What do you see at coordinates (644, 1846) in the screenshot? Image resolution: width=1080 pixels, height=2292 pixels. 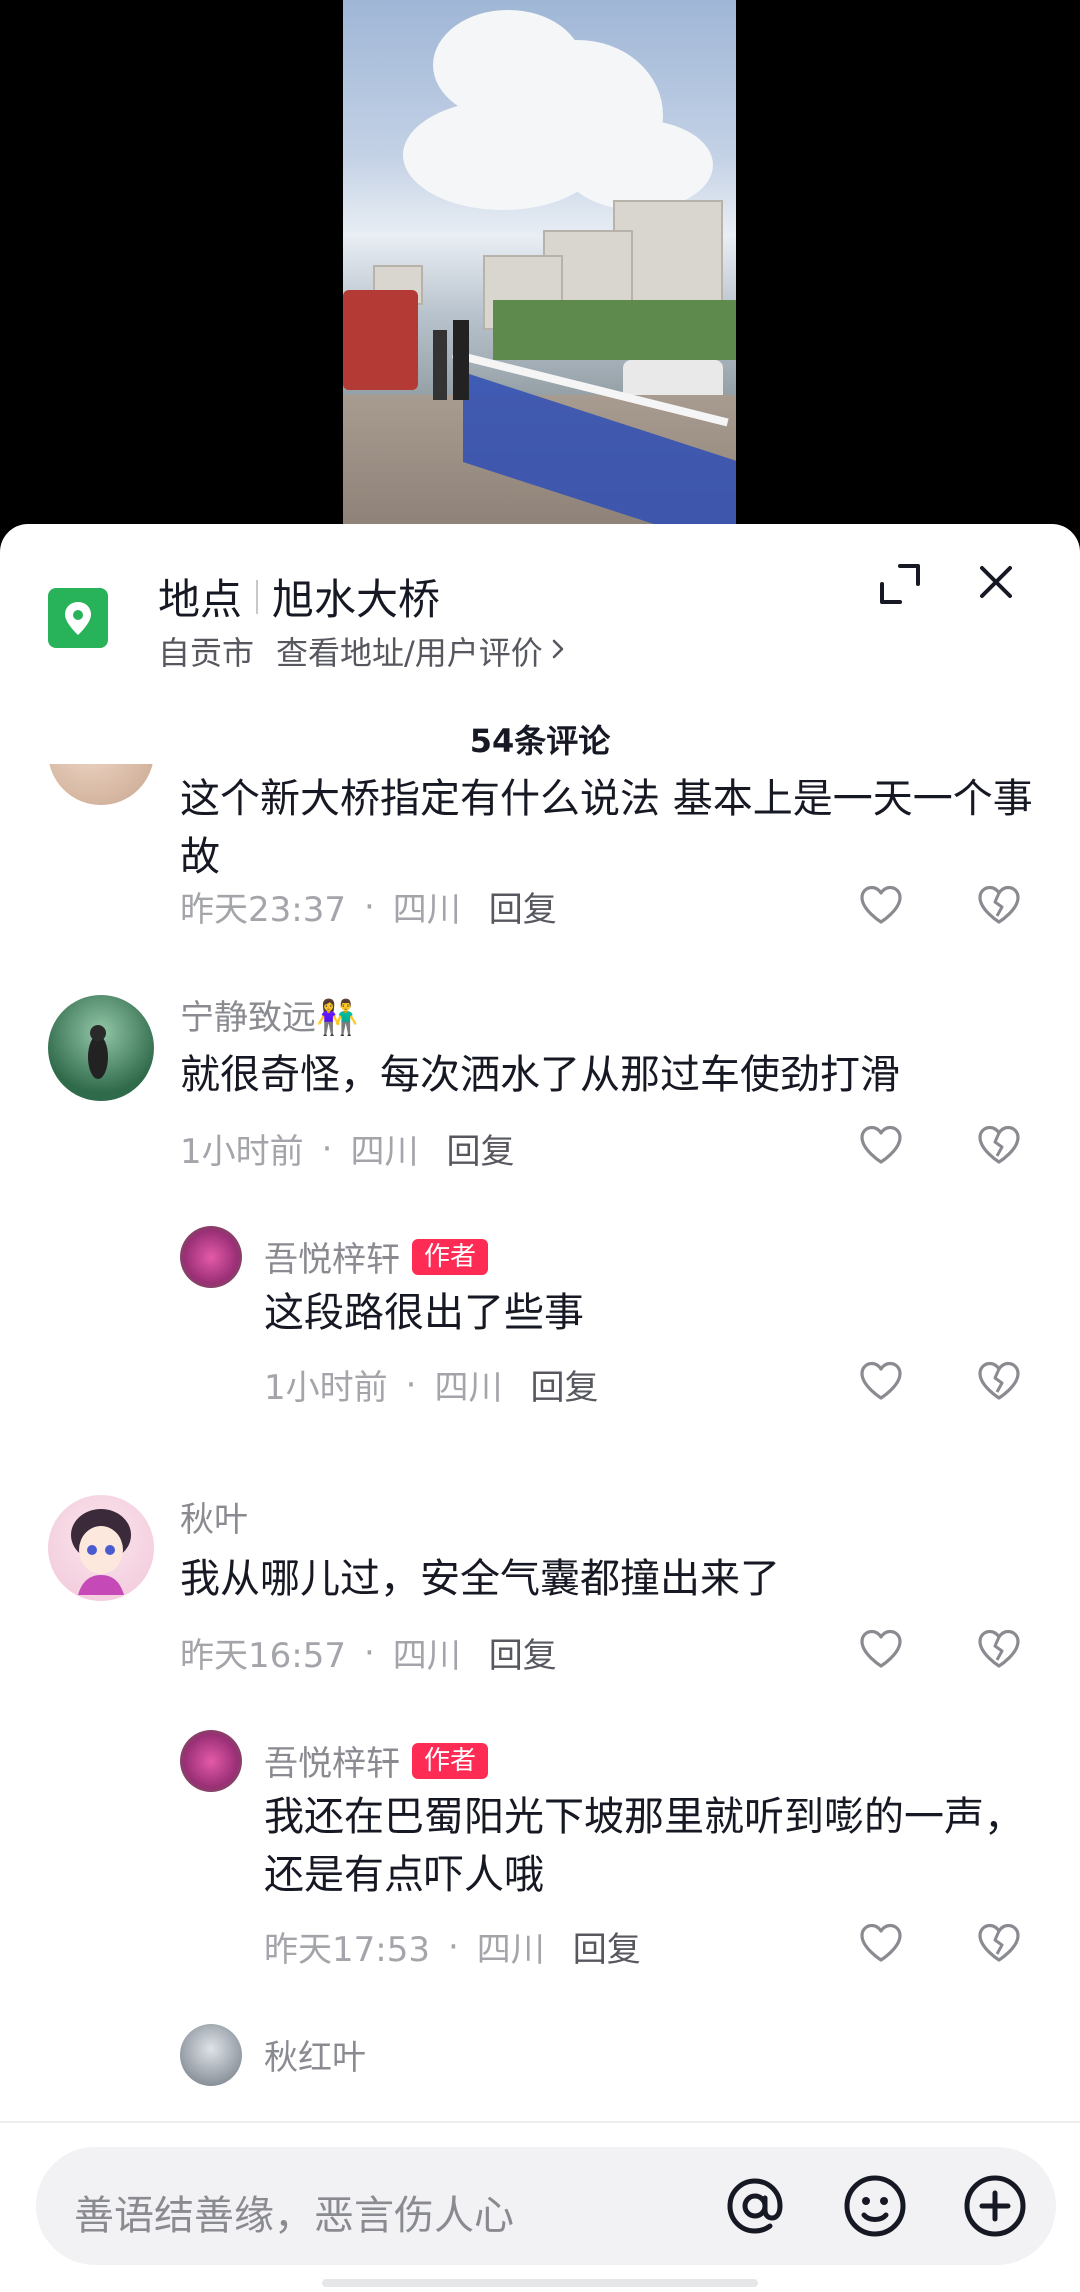 I see `reply-text: 我还在巴蜀阳光下坡那里就听到嘭的一声，还是有点吓人哦` at bounding box center [644, 1846].